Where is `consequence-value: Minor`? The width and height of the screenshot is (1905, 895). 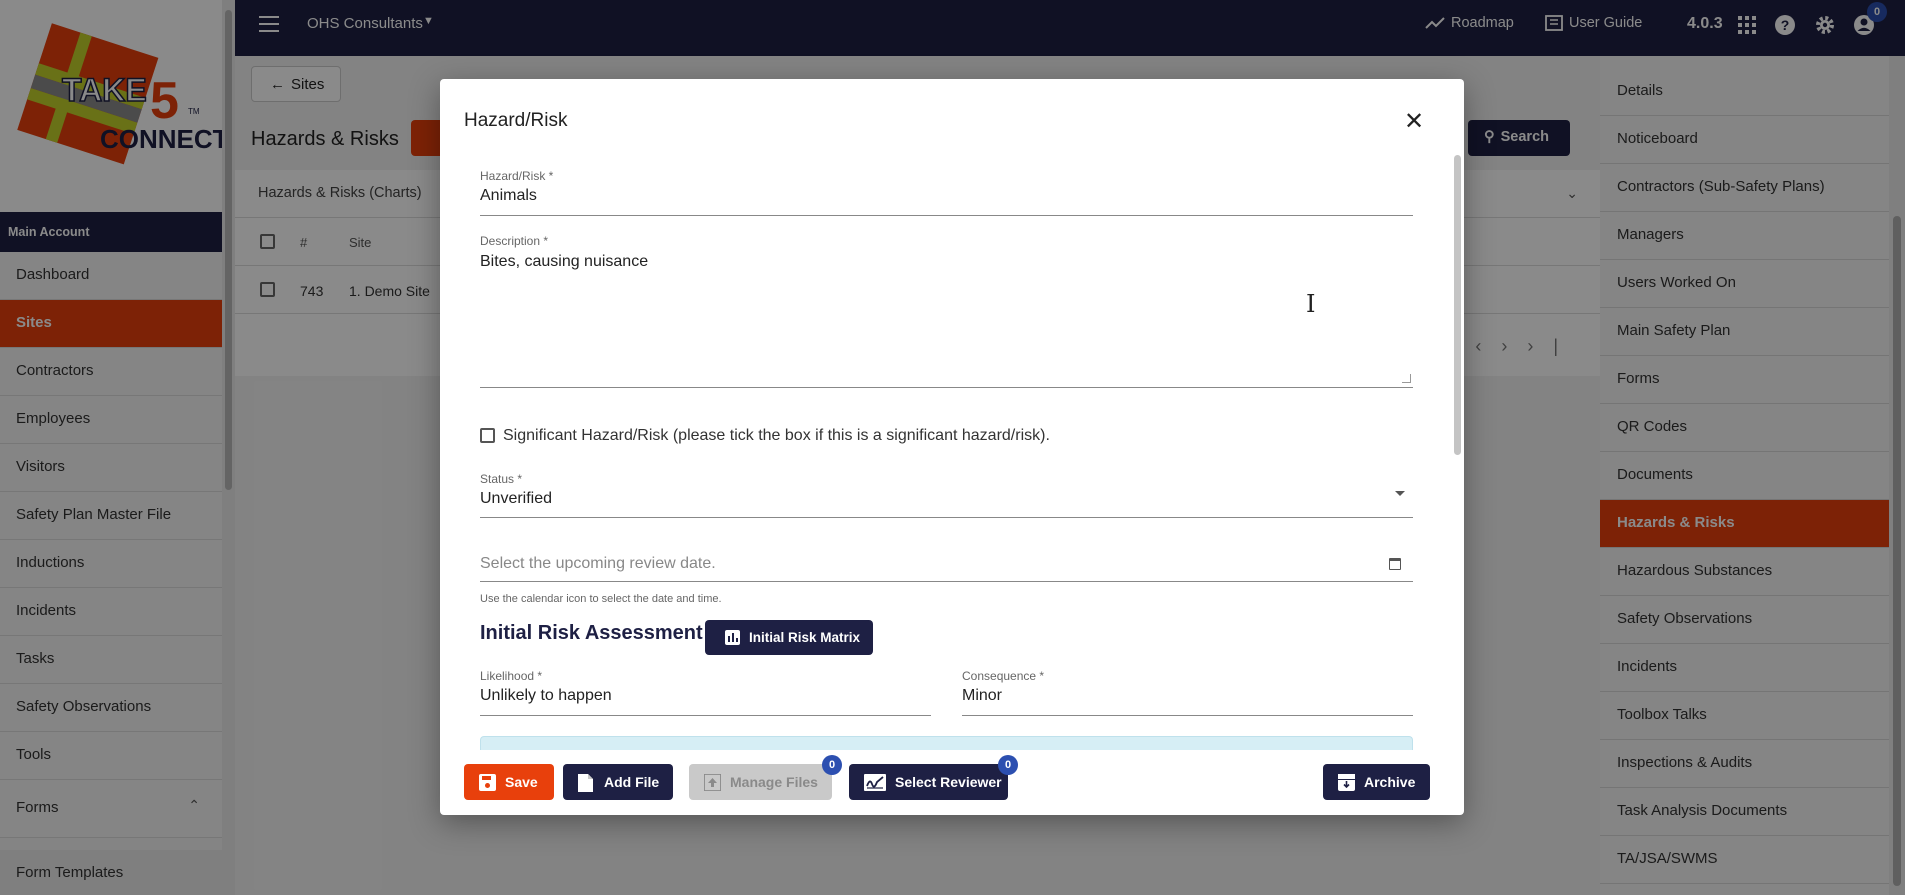 consequence-value: Minor is located at coordinates (982, 695).